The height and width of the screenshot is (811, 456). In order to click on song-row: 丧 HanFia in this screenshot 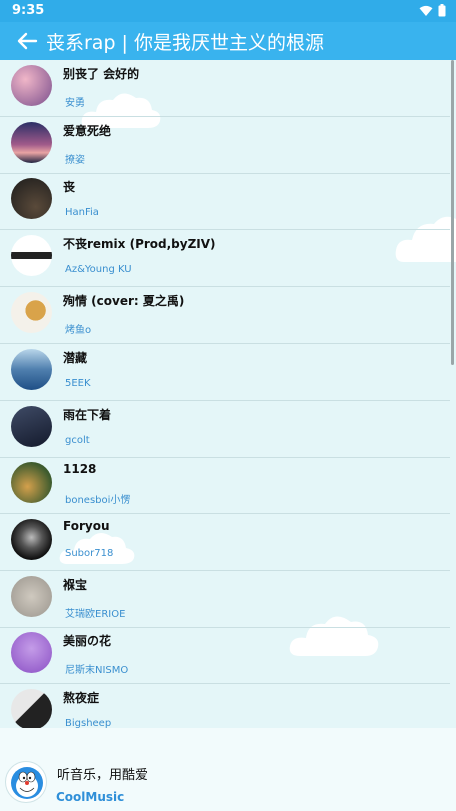, I will do `click(225, 201)`.